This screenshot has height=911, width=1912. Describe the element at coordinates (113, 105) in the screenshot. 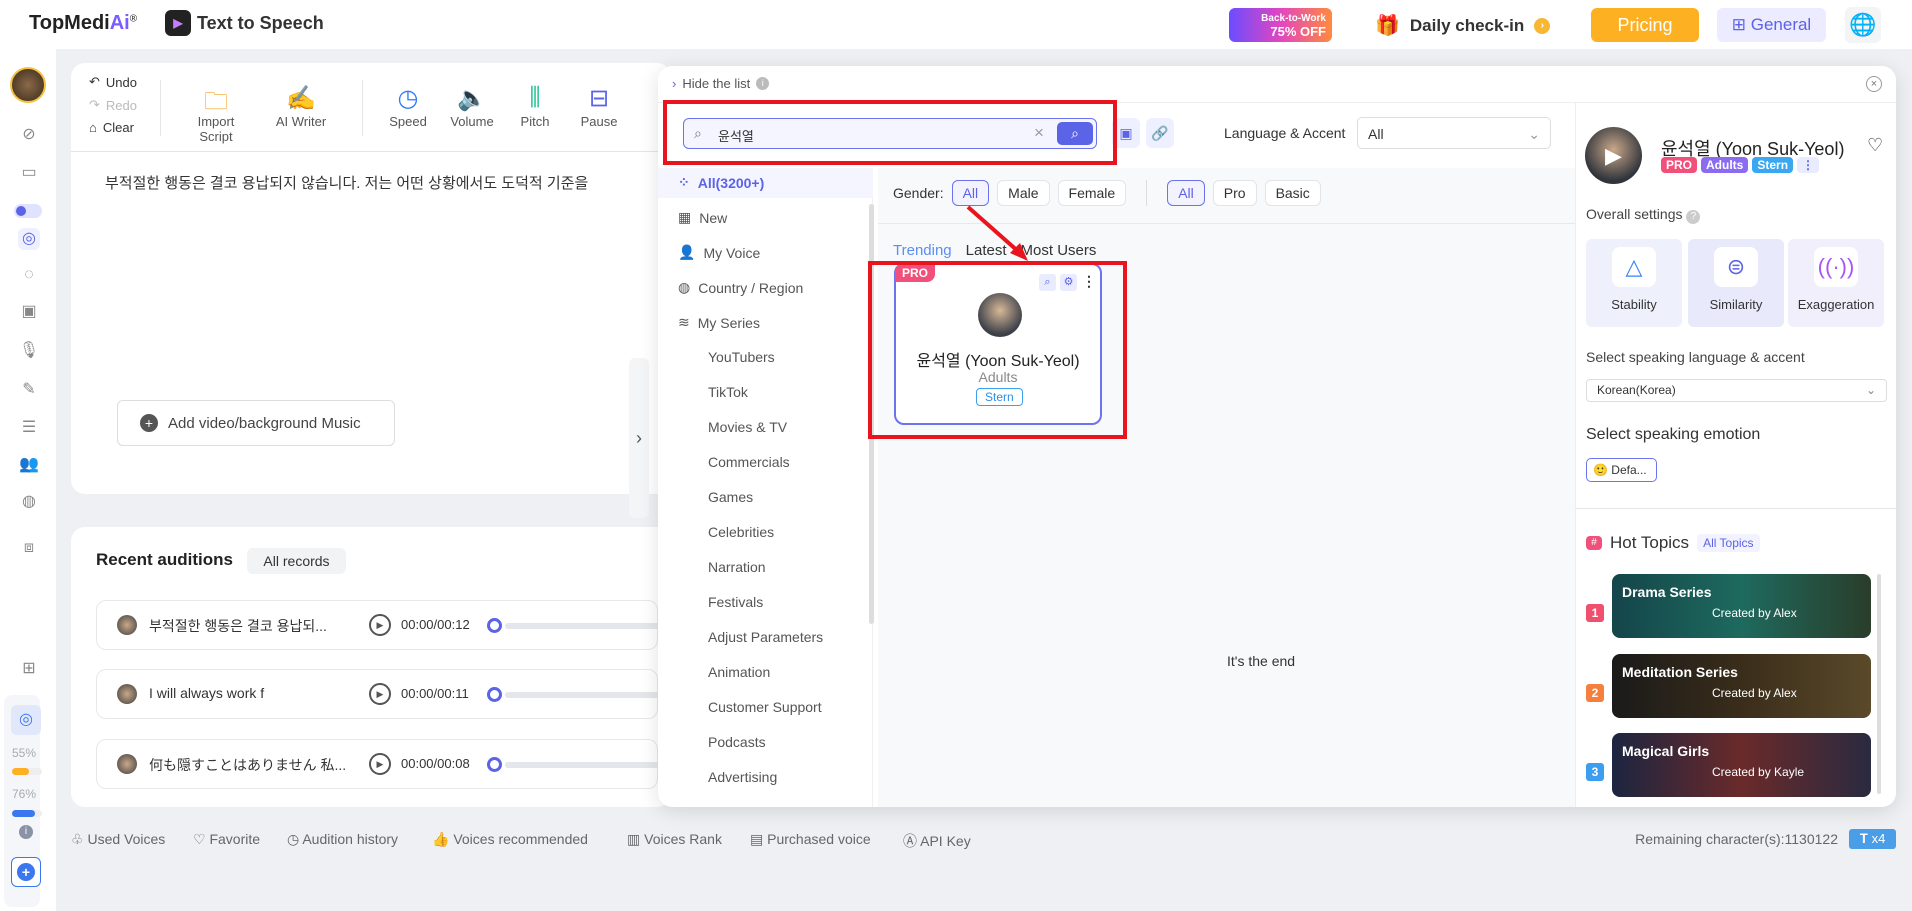

I see `redo-button: ↷ Redo` at that location.